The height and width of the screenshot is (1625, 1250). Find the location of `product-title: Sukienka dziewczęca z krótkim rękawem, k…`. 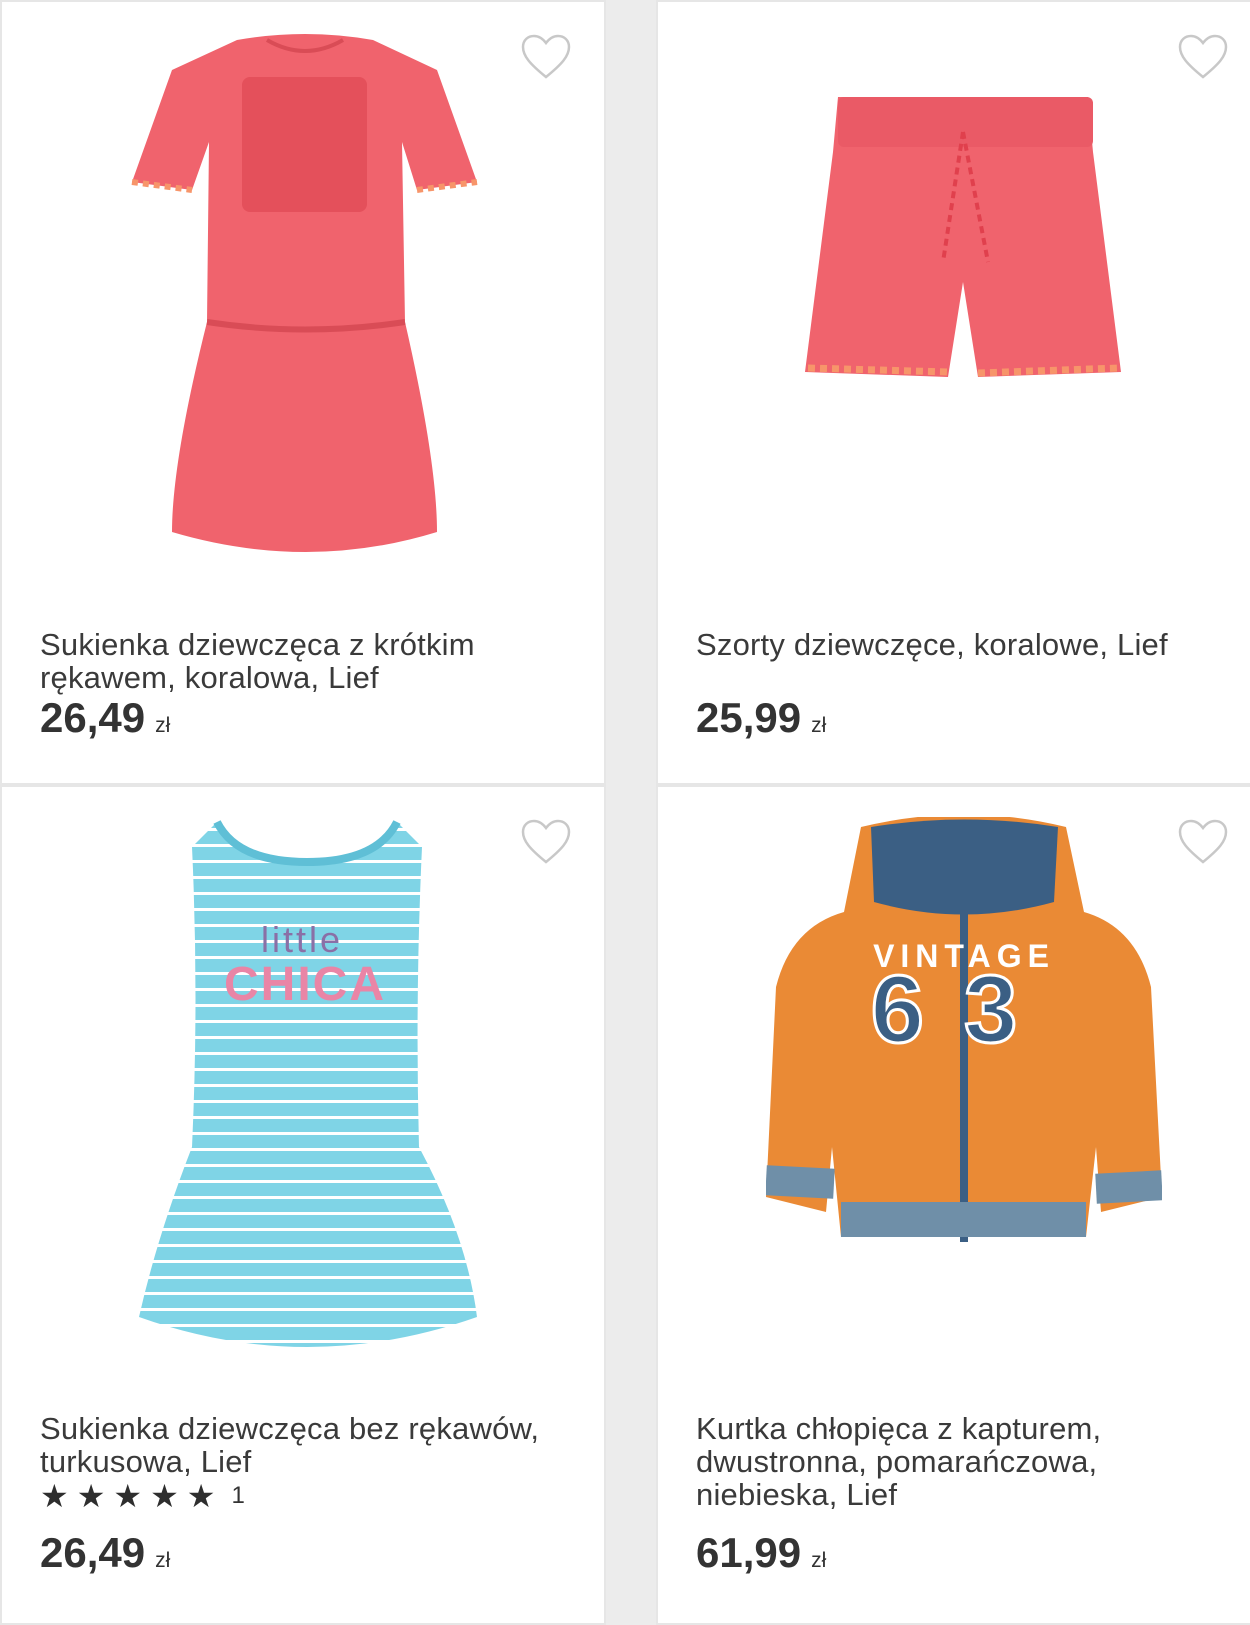

product-title: Sukienka dziewczęca z krótkim rękawem, k… is located at coordinates (320, 661).